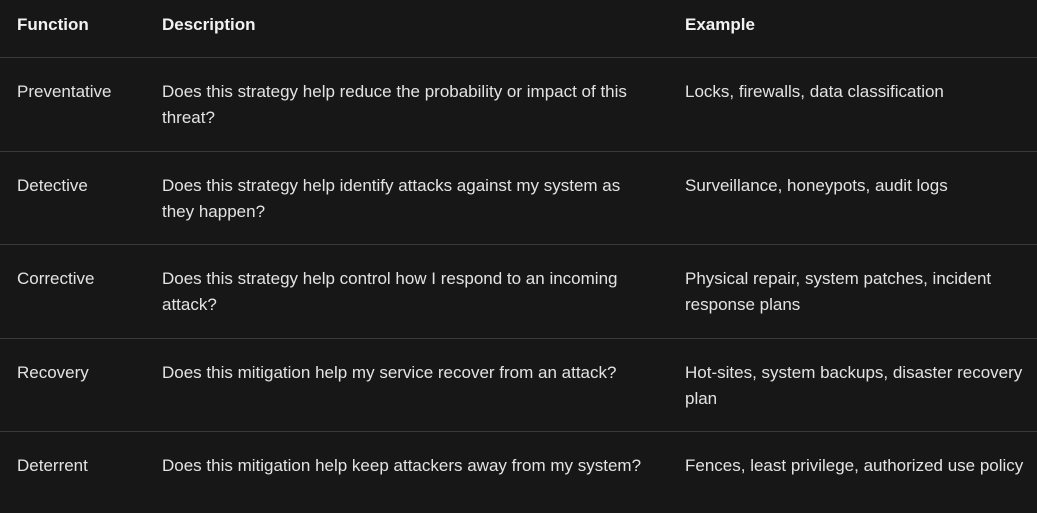 The width and height of the screenshot is (1037, 513). Describe the element at coordinates (720, 24) in the screenshot. I see `column-header-example: Example` at that location.